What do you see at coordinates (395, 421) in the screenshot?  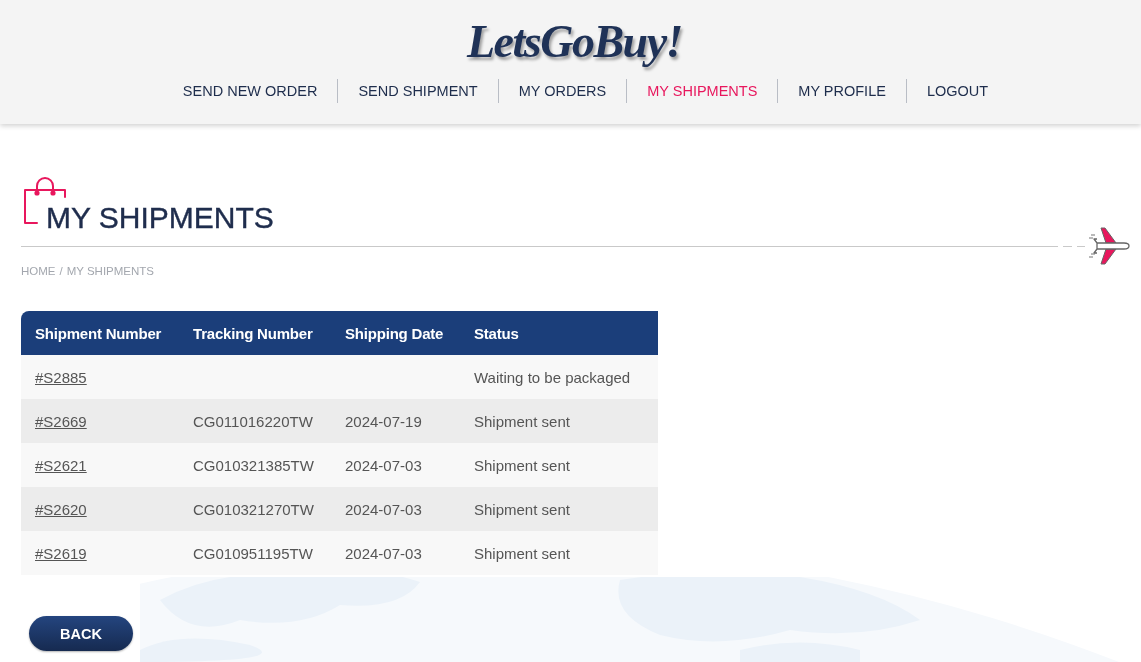 I see `table-cell: 2024-07-19` at bounding box center [395, 421].